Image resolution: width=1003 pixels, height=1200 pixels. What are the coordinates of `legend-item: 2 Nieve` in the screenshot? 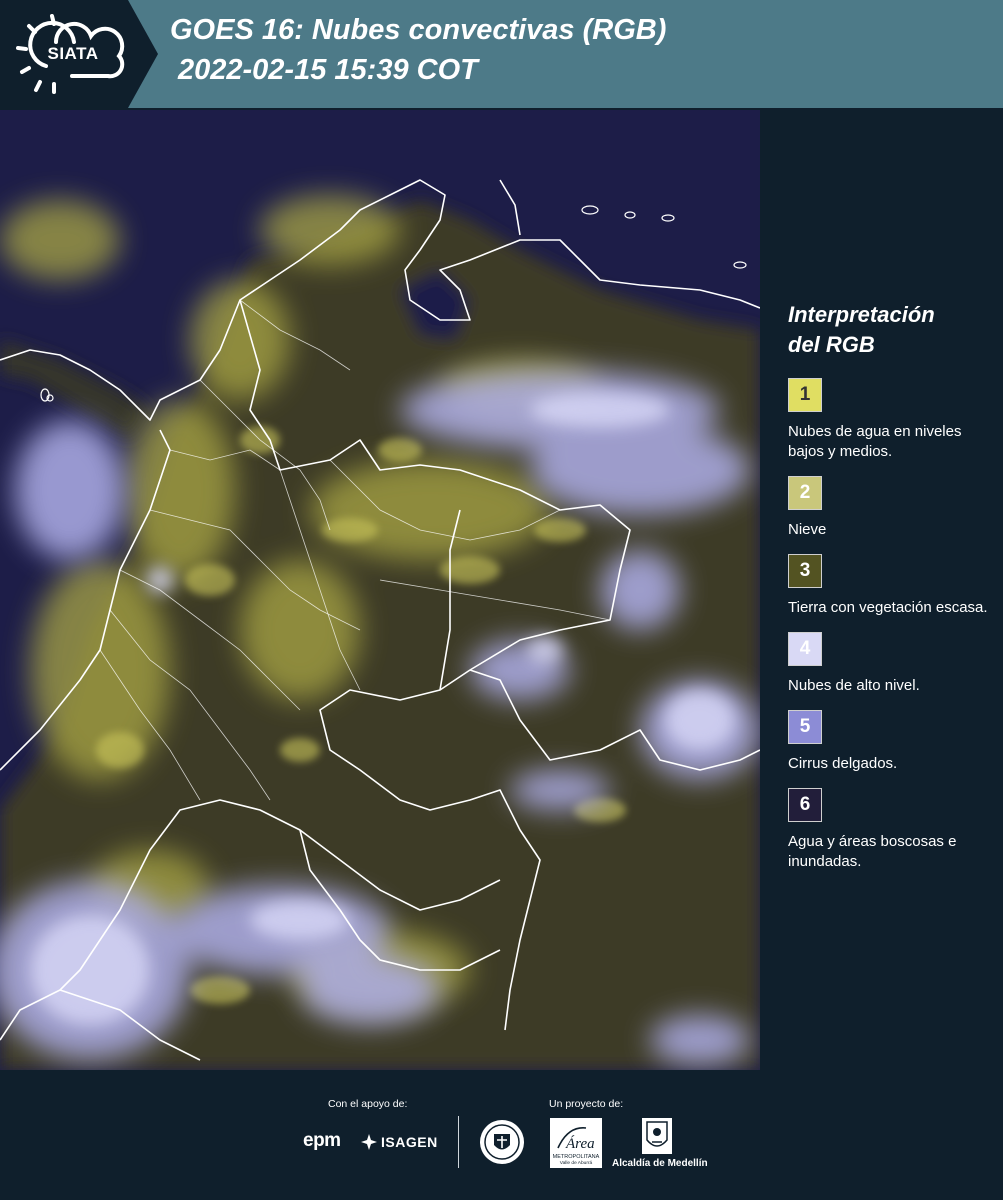 It's located at (890, 508).